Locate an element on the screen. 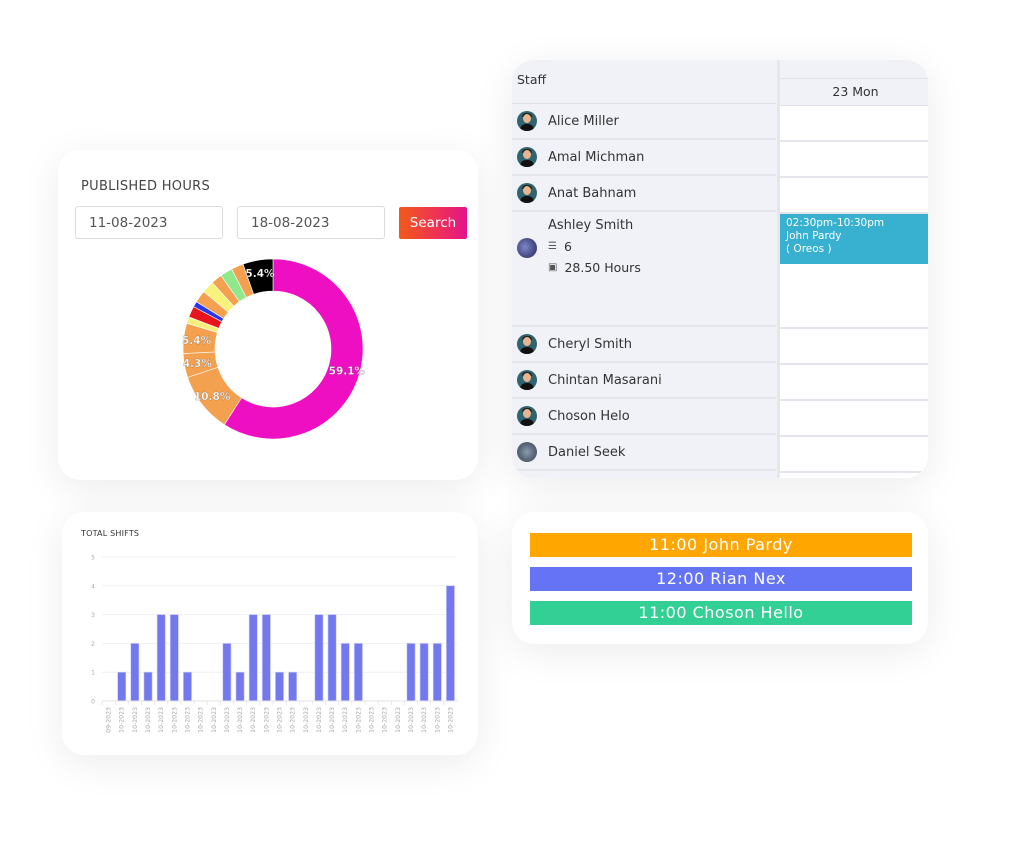 The height and width of the screenshot is (849, 1021). shift-count-value: 6 is located at coordinates (567, 246).